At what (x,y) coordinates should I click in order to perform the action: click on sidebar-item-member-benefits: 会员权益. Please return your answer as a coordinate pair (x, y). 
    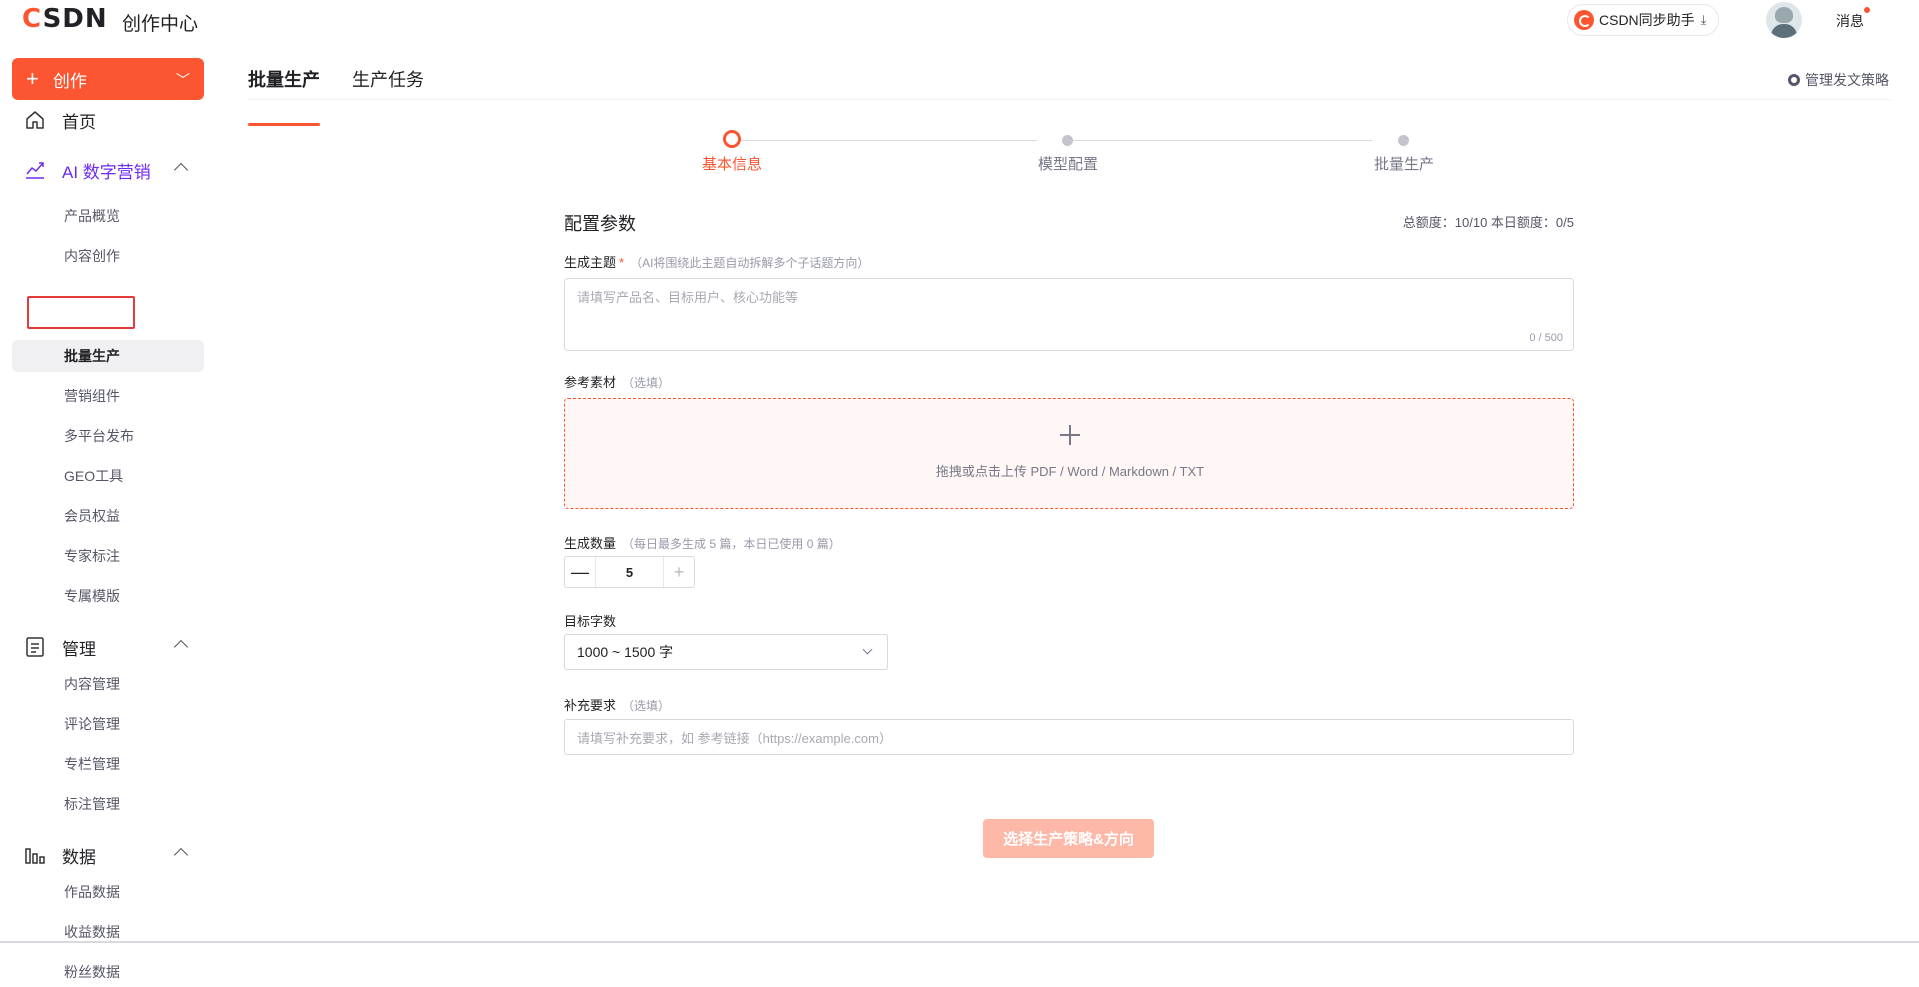
    Looking at the image, I should click on (108, 516).